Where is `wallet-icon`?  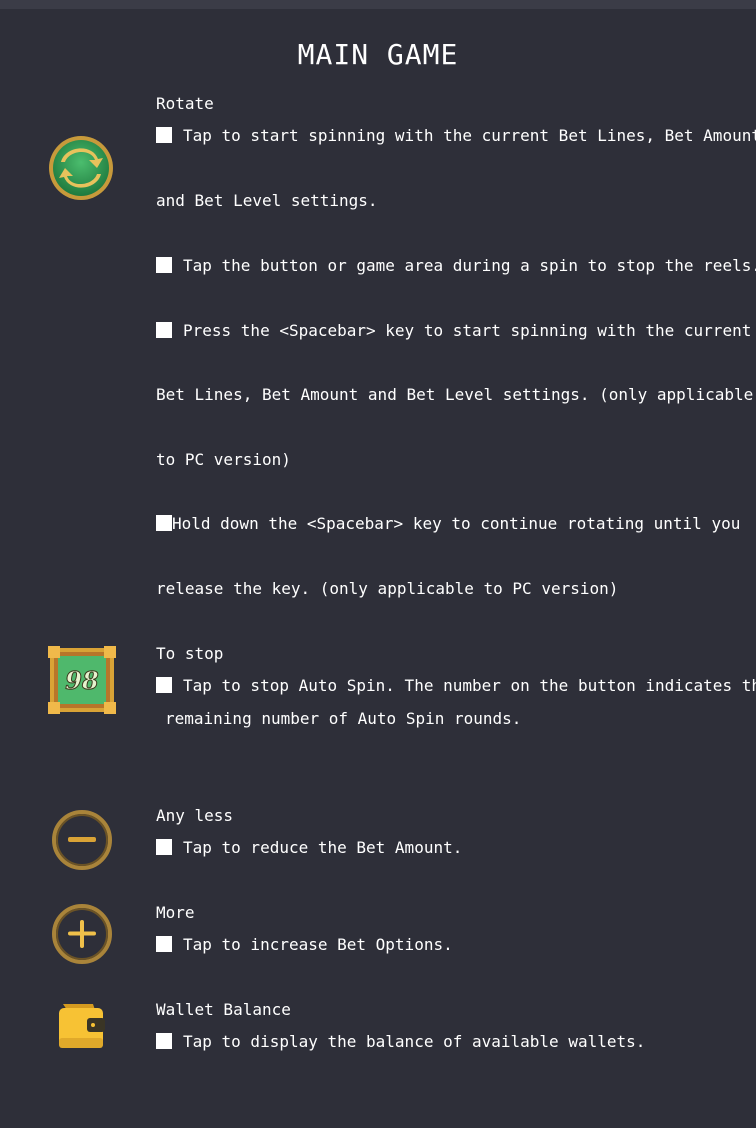 wallet-icon is located at coordinates (82, 1026).